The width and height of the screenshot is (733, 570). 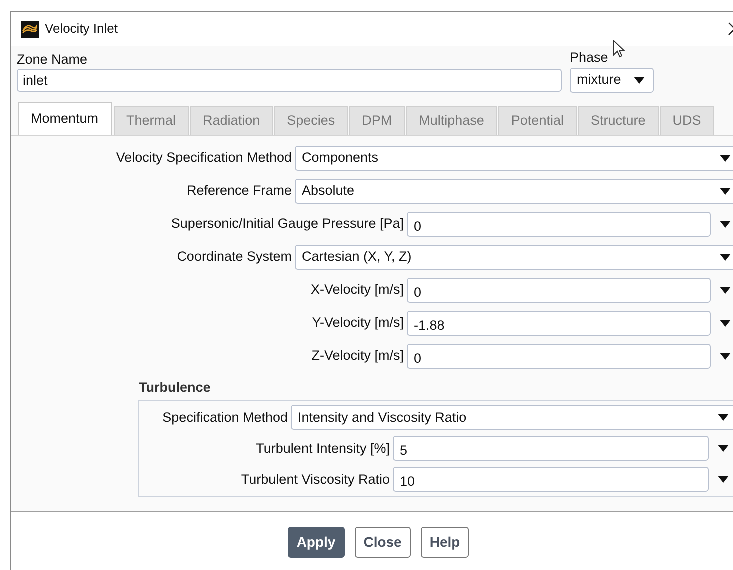 What do you see at coordinates (514, 158) in the screenshot?
I see `dropdown-field: Components` at bounding box center [514, 158].